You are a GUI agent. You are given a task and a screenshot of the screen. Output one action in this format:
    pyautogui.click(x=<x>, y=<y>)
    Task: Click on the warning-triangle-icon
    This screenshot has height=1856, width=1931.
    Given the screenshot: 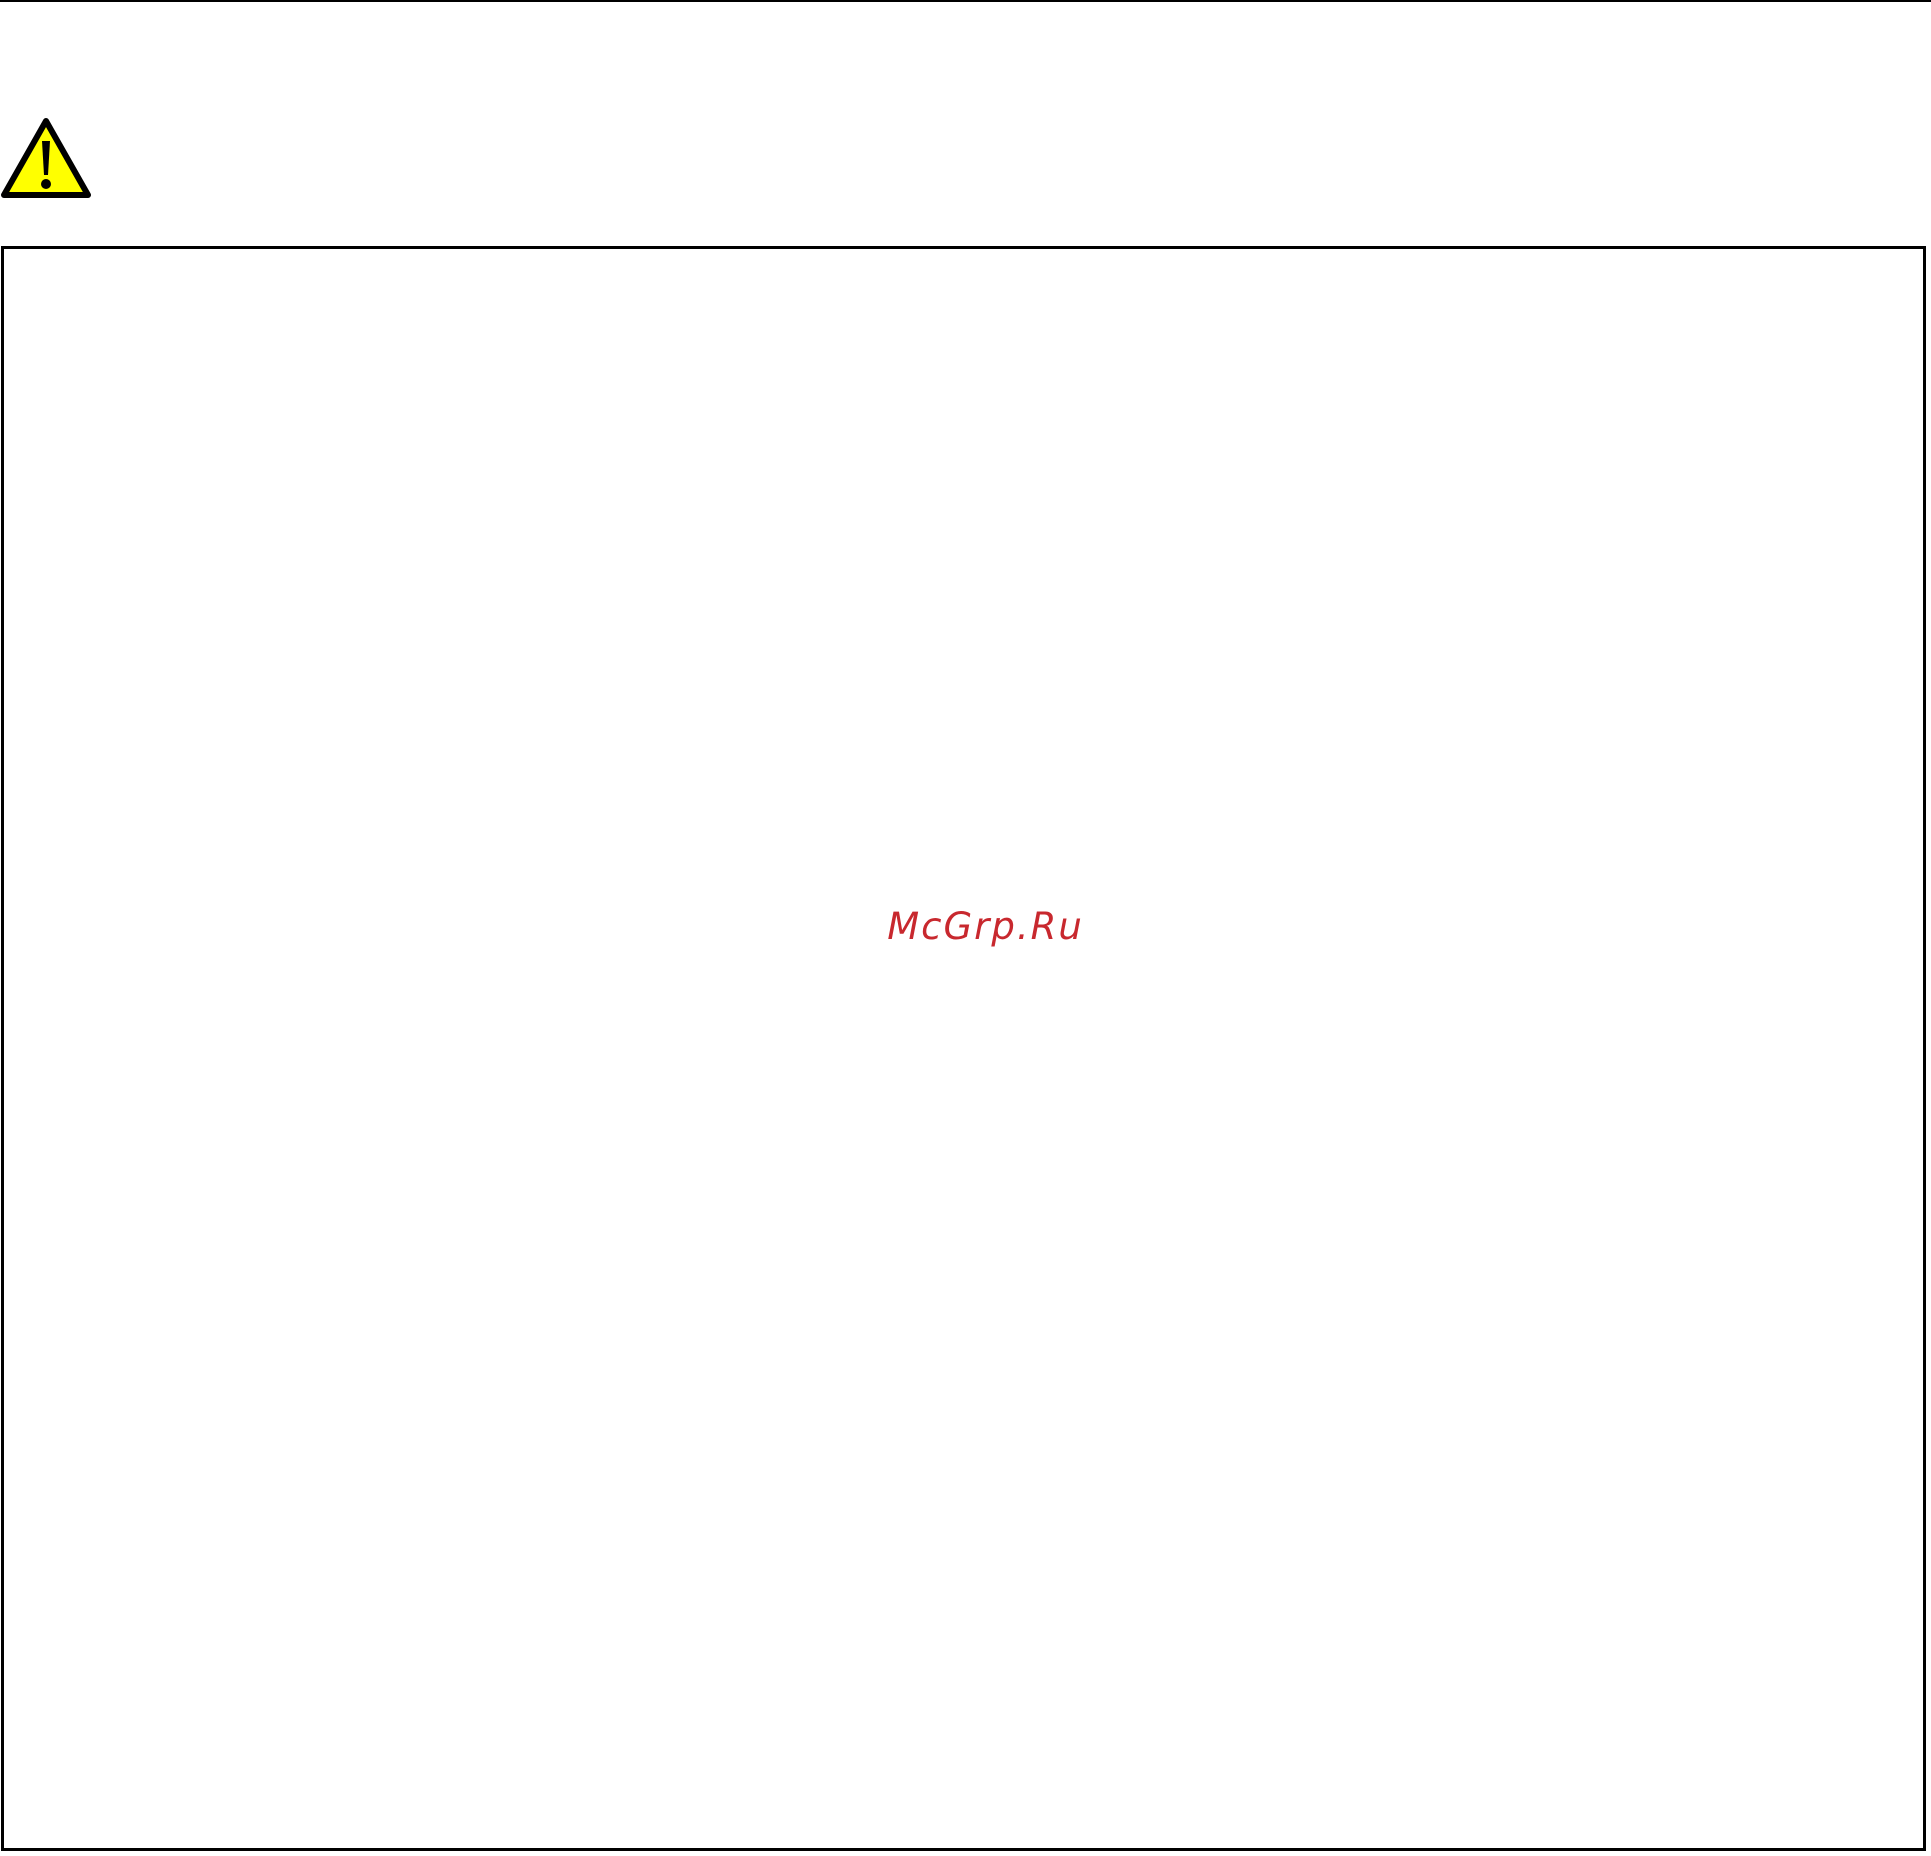 What is the action you would take?
    pyautogui.click(x=46, y=158)
    